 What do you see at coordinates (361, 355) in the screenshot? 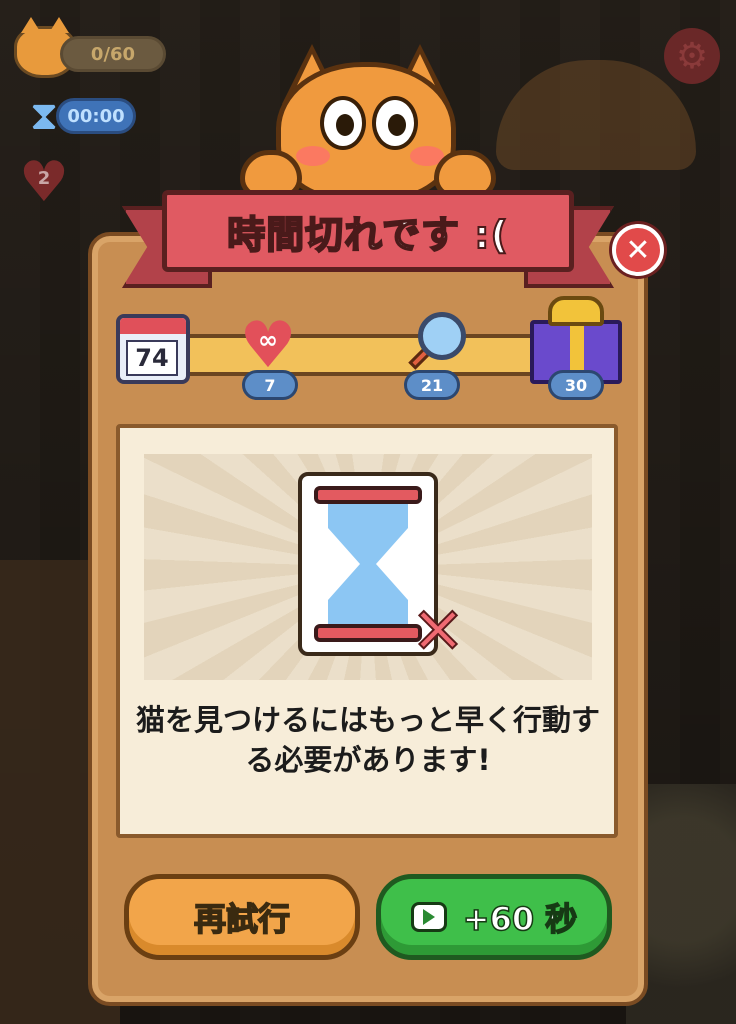
I see `reward-progress-track` at bounding box center [361, 355].